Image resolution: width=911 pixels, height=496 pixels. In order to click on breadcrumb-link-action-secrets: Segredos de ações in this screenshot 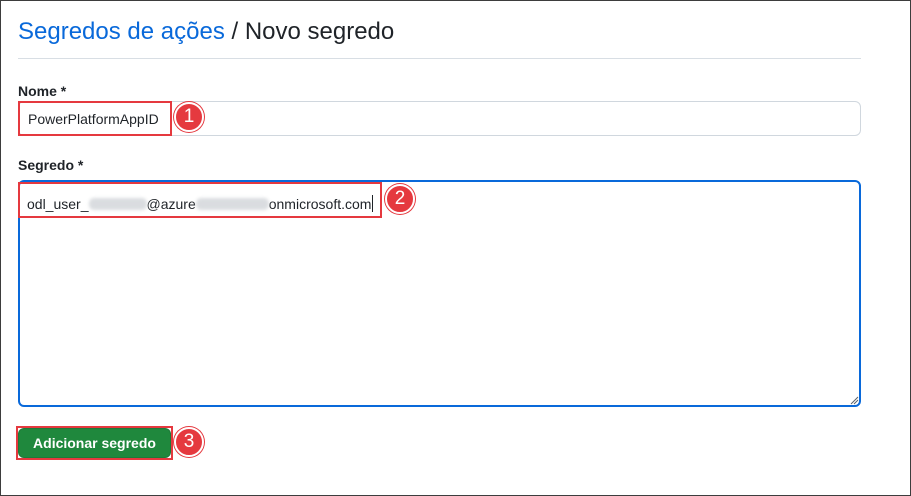, I will do `click(121, 31)`.